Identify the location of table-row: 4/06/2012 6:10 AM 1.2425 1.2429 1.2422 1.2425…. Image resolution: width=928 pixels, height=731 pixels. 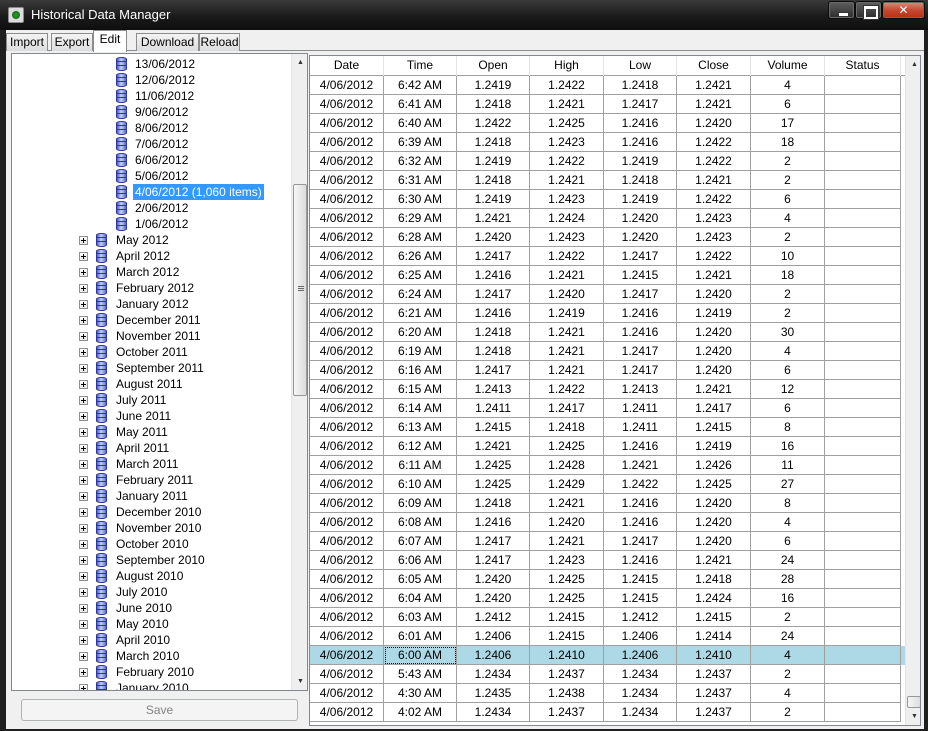
(607, 484).